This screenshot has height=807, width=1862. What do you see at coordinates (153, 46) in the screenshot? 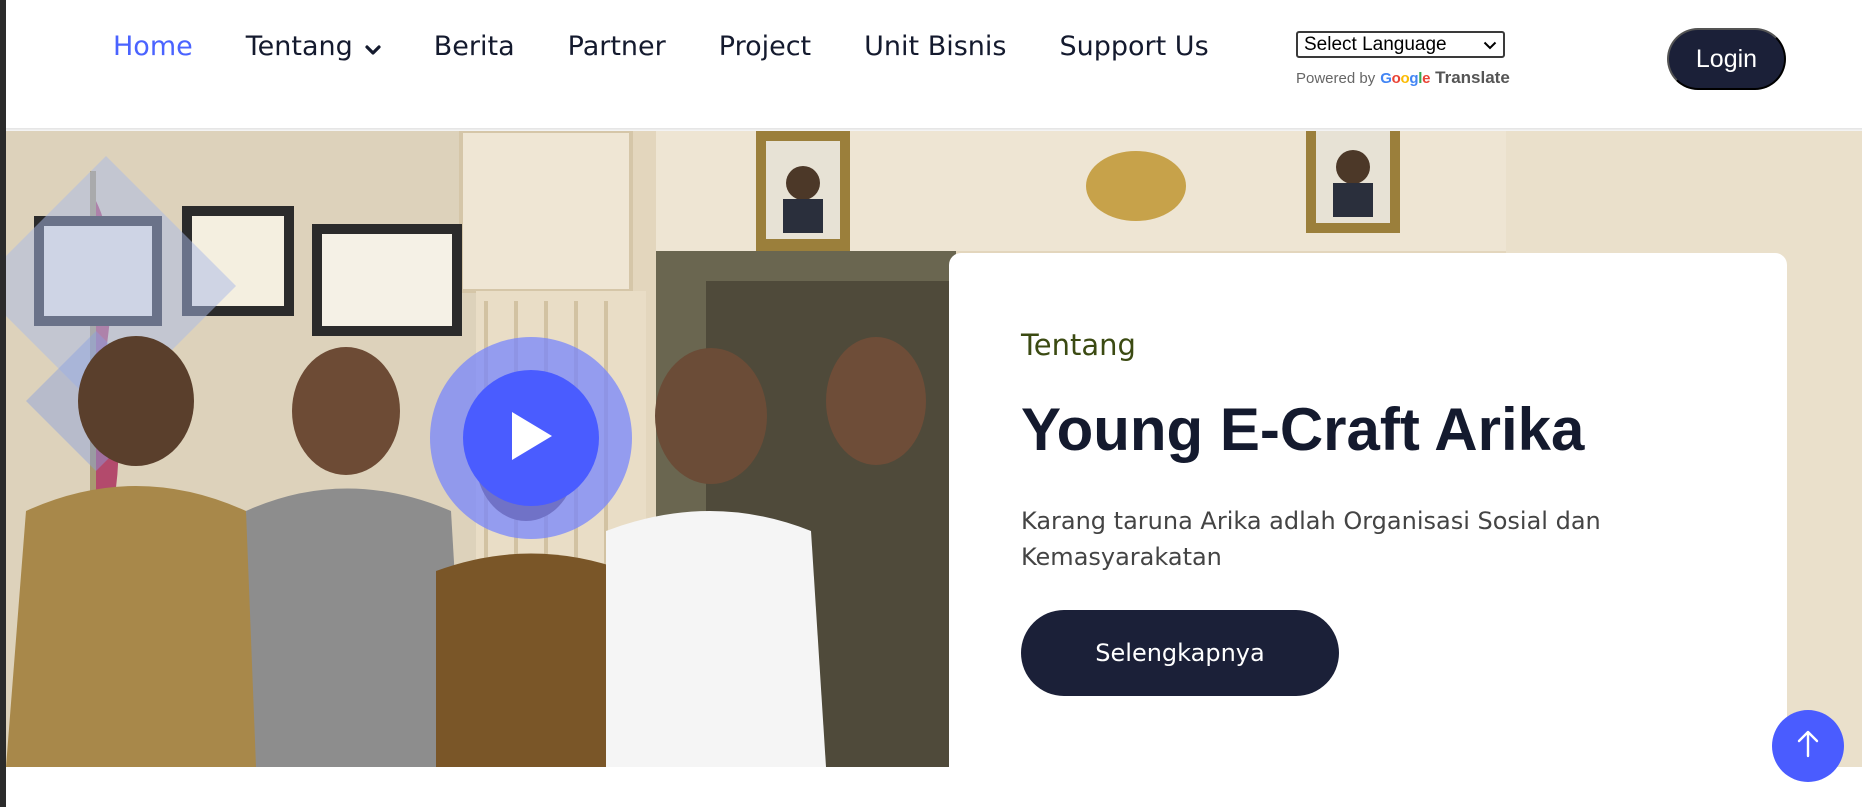
I see `nav-home: Home` at bounding box center [153, 46].